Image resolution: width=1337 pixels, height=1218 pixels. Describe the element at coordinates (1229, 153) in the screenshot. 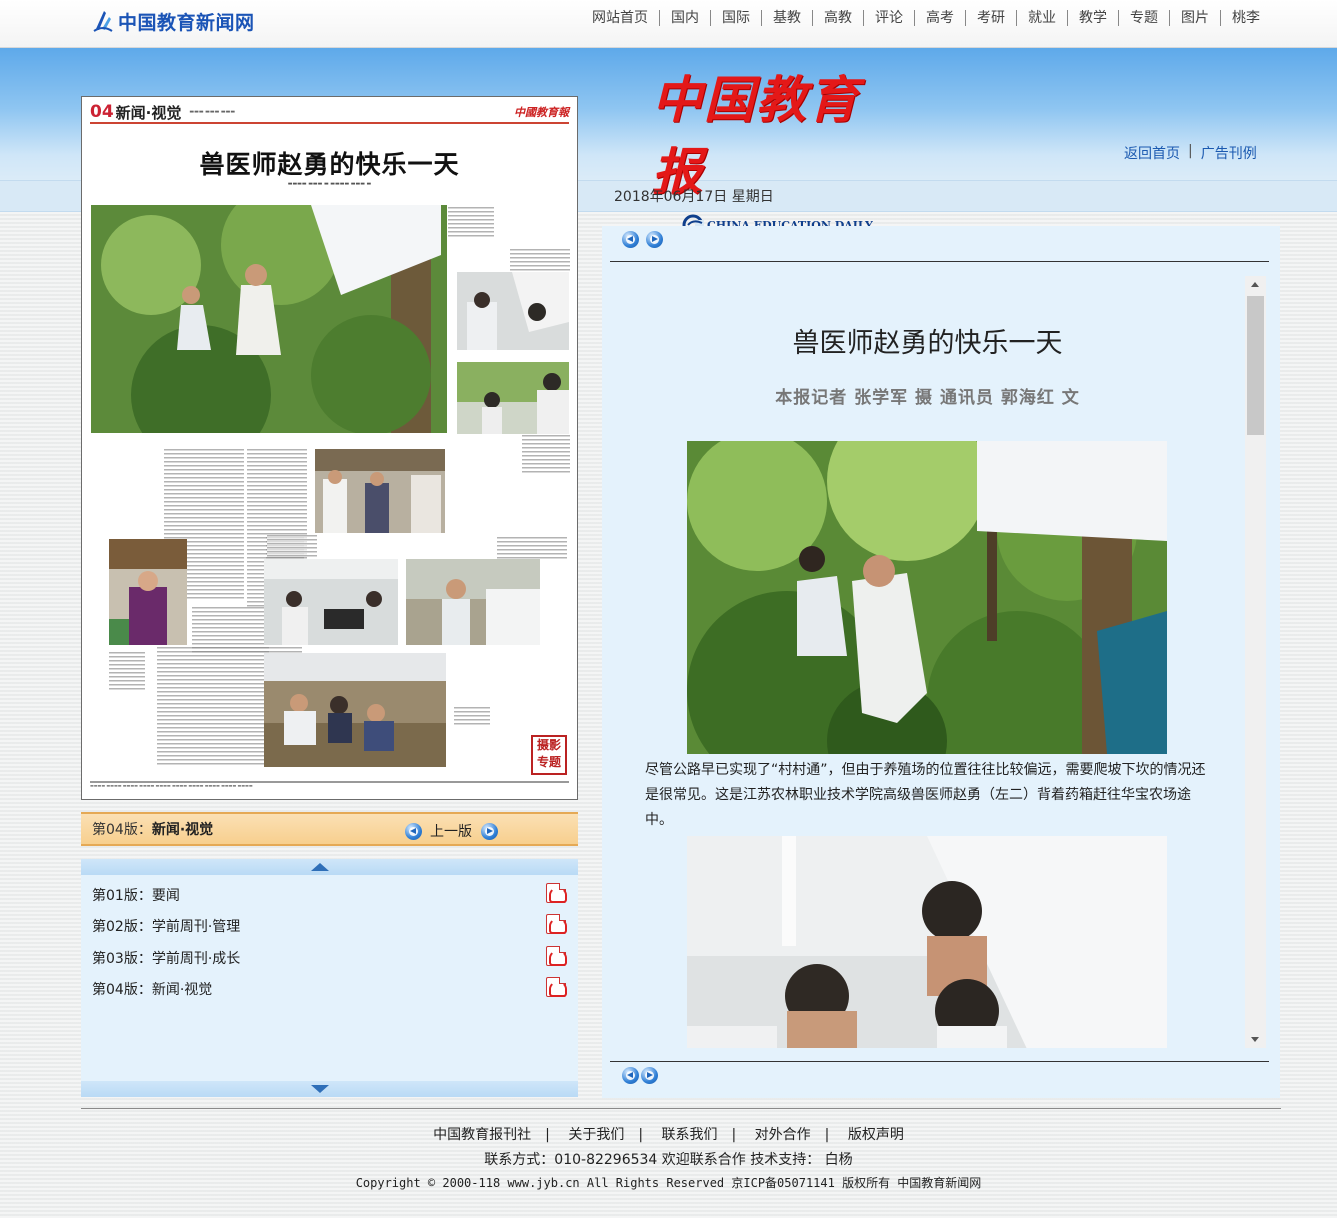

I see `ad-rates-link: 广告刊例` at that location.